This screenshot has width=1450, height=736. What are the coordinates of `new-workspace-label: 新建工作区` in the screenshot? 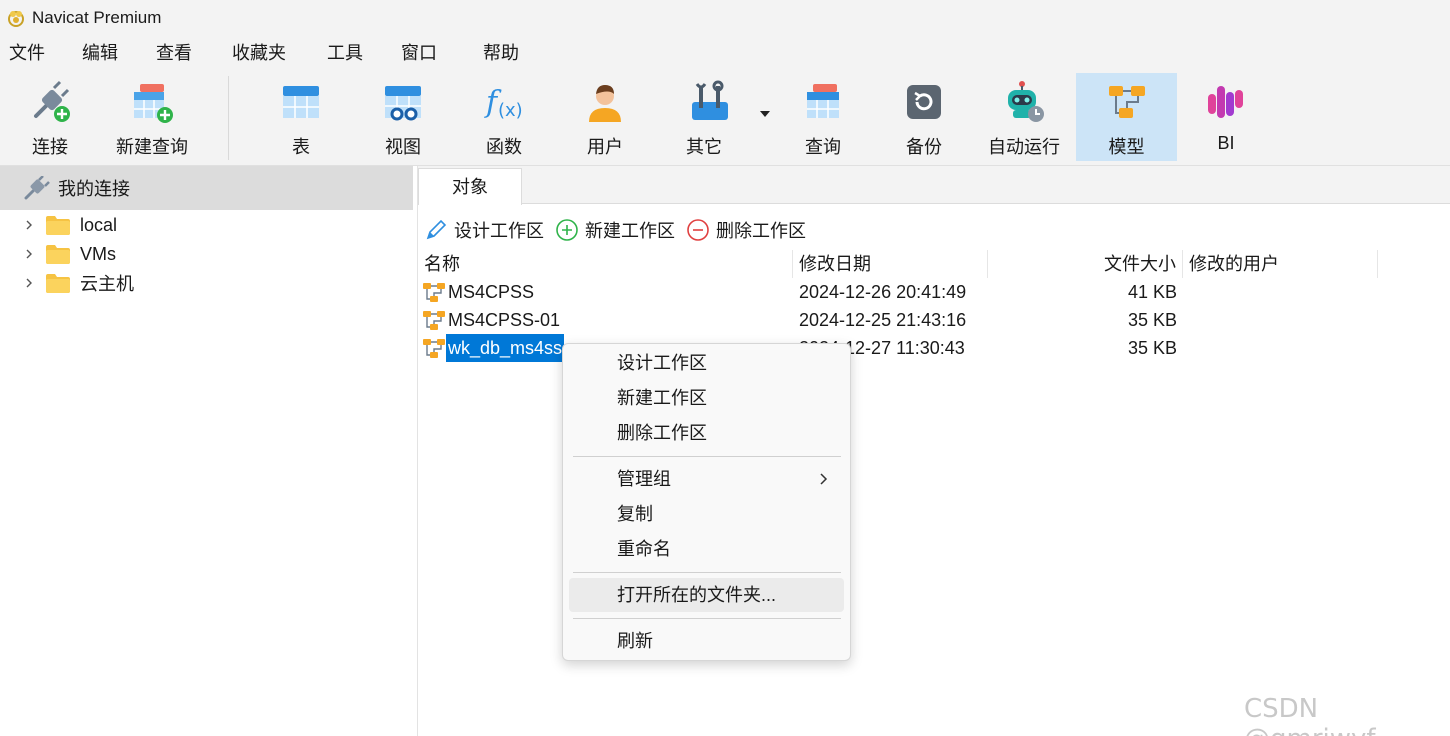 It's located at (630, 231).